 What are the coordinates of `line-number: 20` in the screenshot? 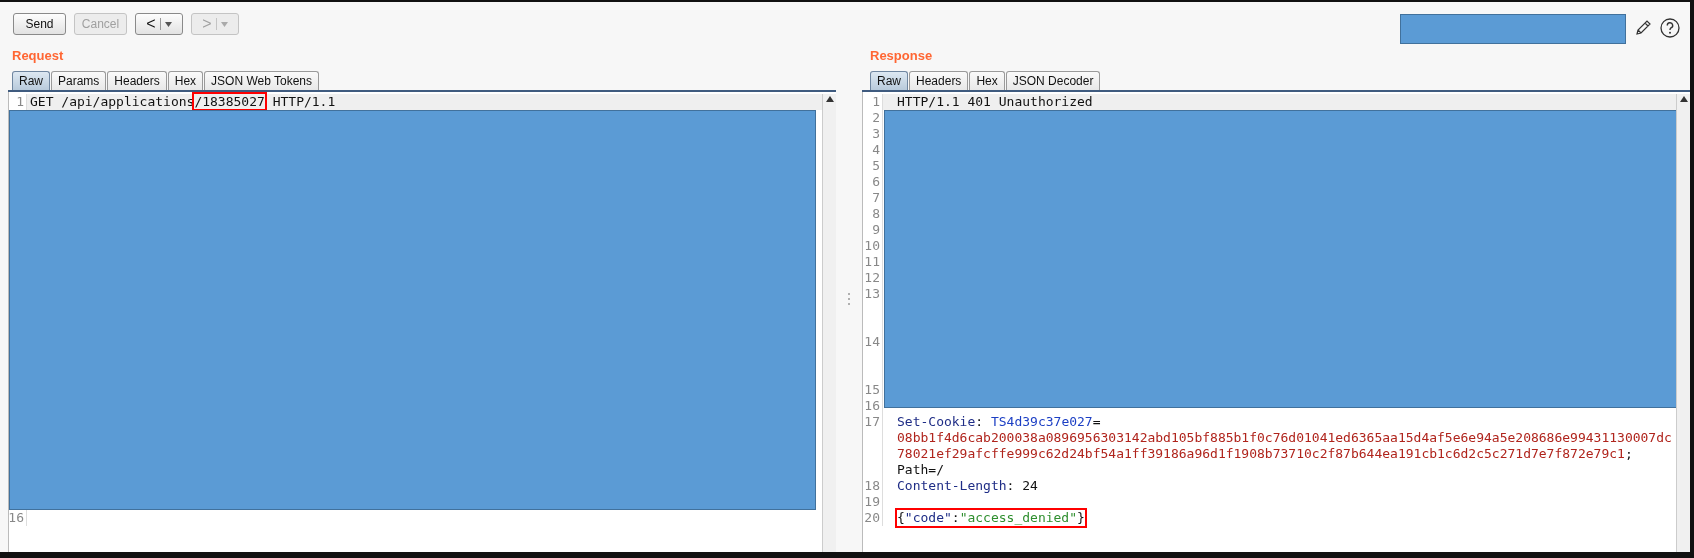 It's located at (872, 518).